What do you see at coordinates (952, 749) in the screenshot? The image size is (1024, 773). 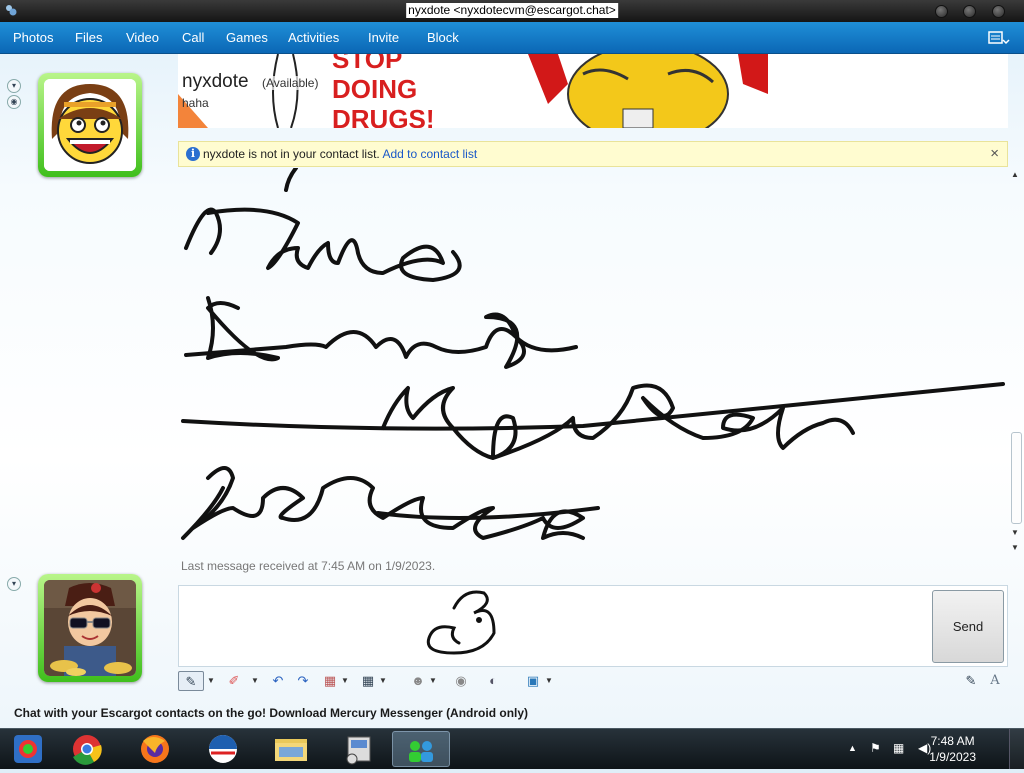 I see `system-clock: 7:48 AM 1/9/2023` at bounding box center [952, 749].